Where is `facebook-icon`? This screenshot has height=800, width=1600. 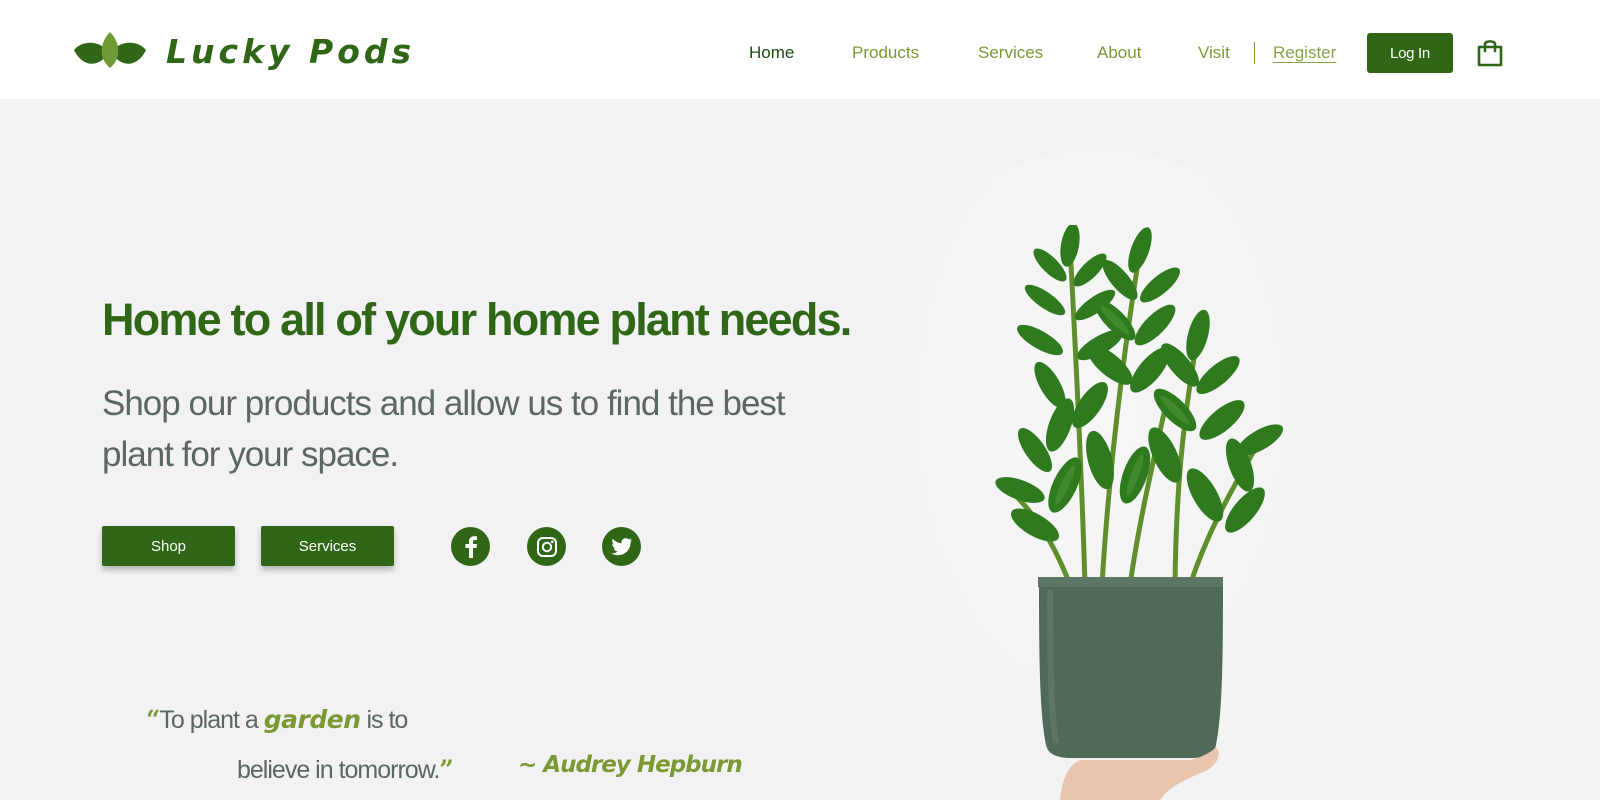 facebook-icon is located at coordinates (470, 546).